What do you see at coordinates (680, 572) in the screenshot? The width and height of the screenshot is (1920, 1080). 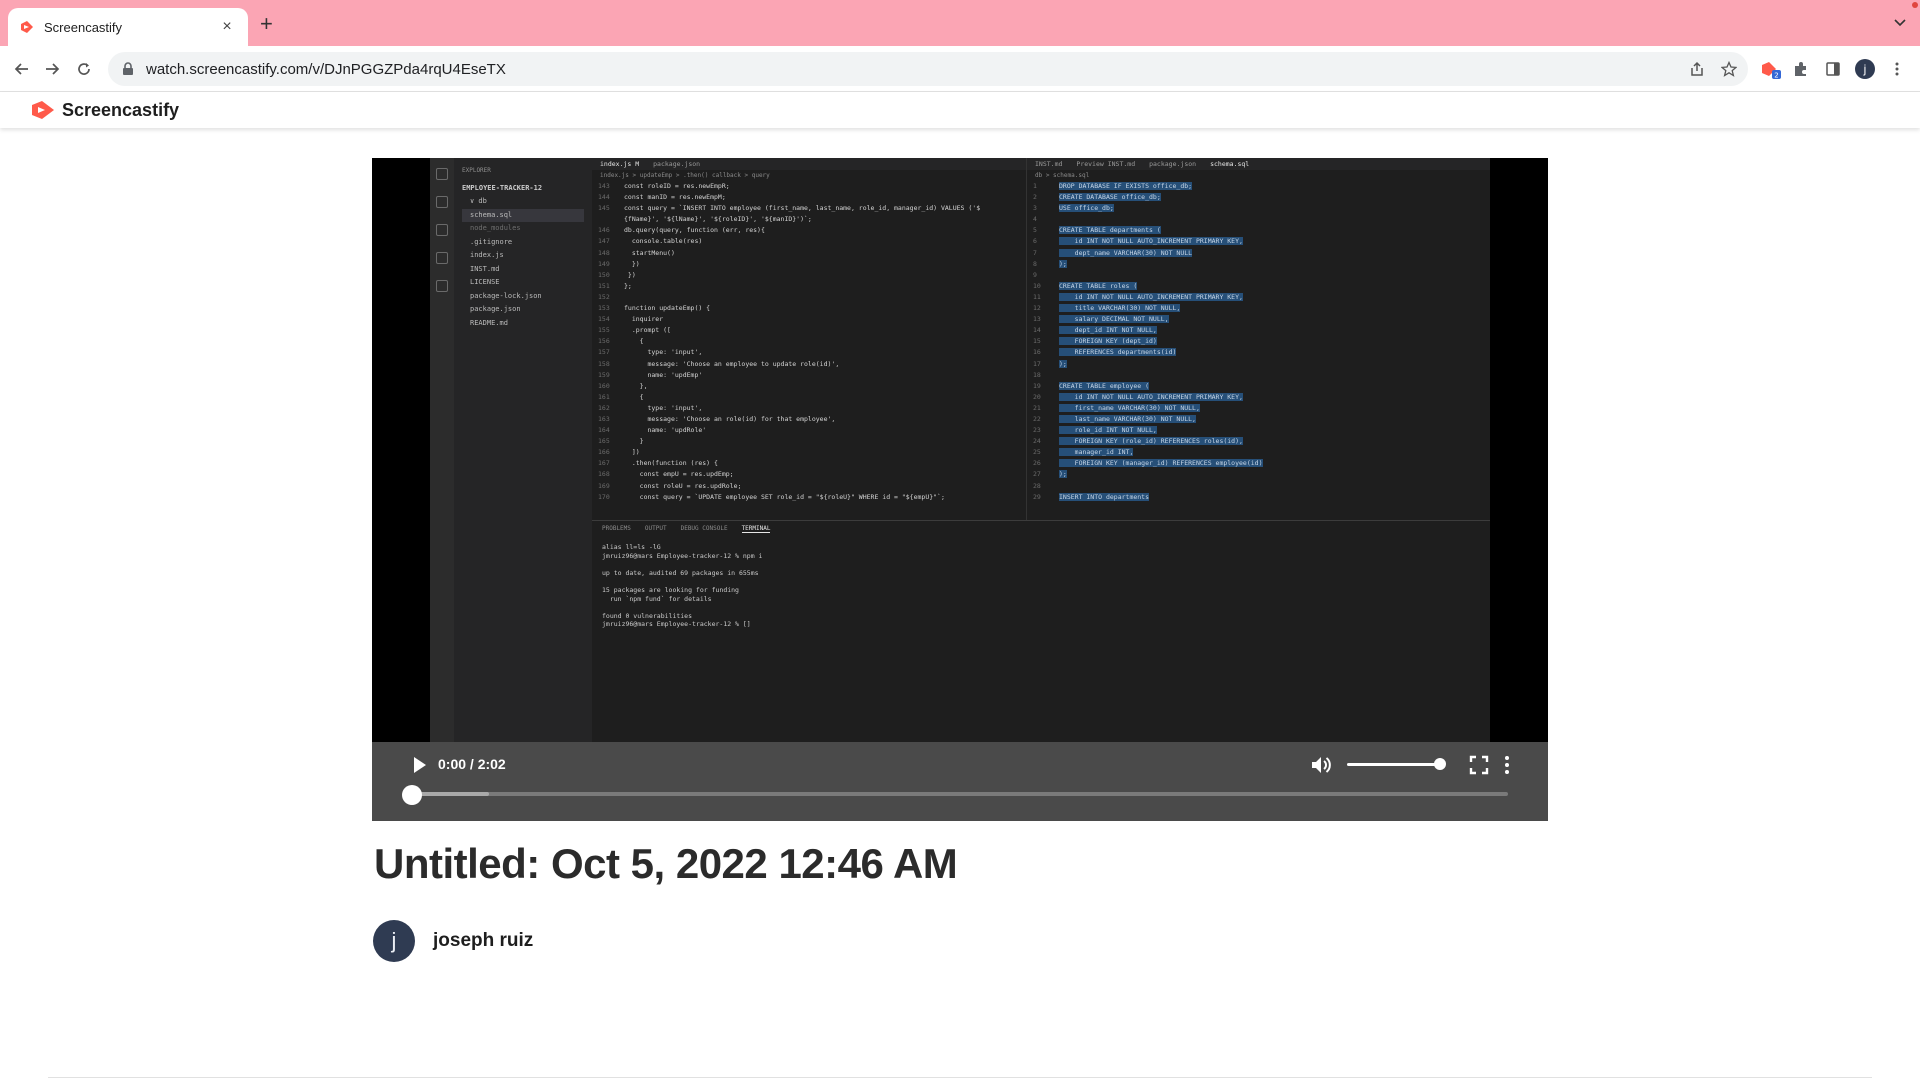 I see `terminal-line: up to date, audited 69 packages in 655ms` at bounding box center [680, 572].